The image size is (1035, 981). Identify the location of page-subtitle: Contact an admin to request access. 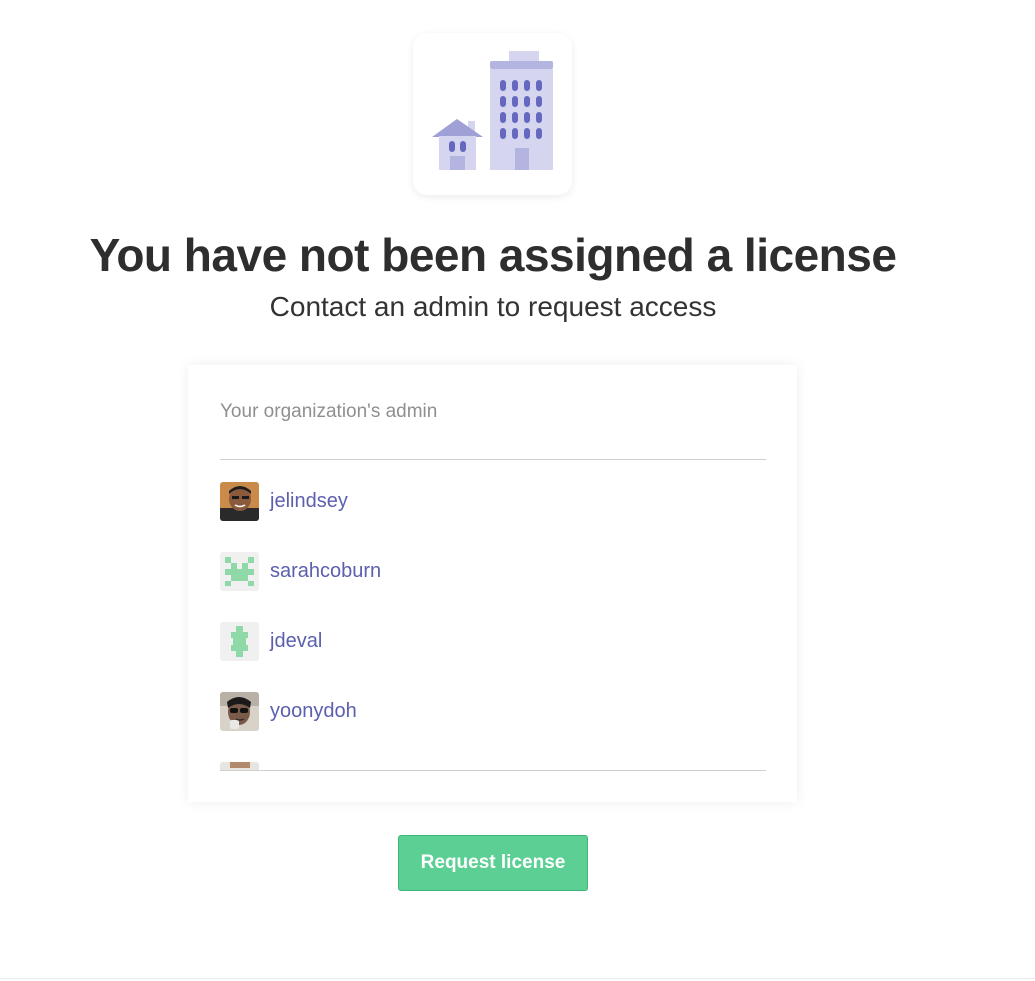
(493, 306).